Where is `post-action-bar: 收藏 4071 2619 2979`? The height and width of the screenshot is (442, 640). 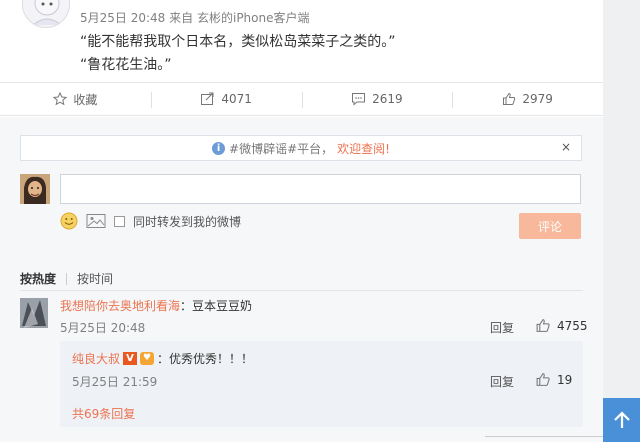
post-action-bar: 收藏 4071 2619 2979 is located at coordinates (301, 99).